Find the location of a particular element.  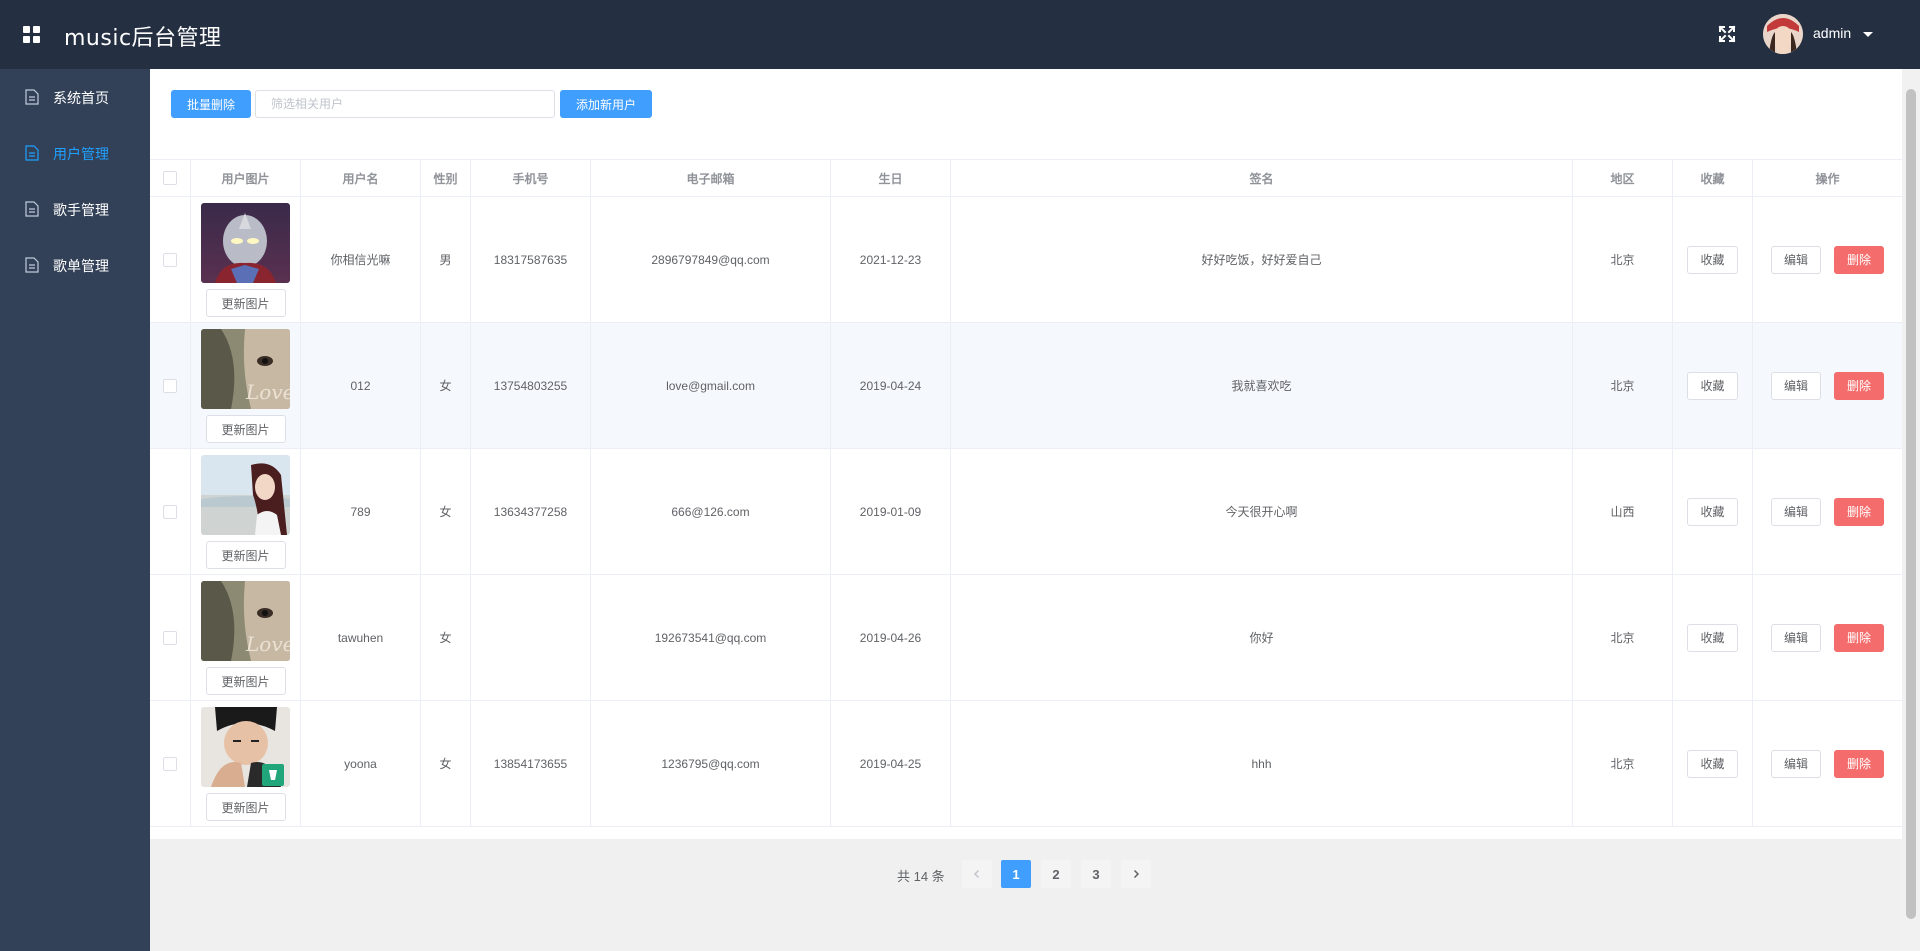

chevron-left-icon is located at coordinates (976, 874).